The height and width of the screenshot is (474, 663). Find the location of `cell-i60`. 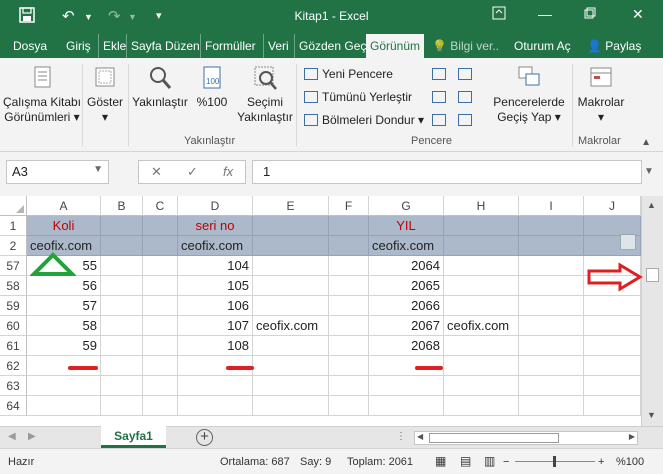

cell-i60 is located at coordinates (551, 326).